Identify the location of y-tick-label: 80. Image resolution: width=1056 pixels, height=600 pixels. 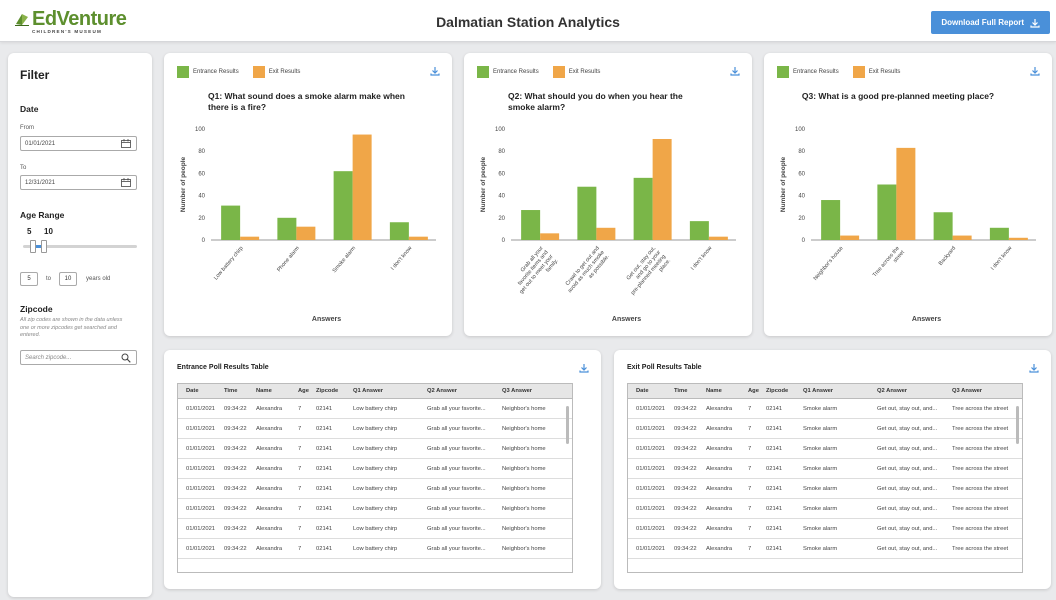
(501, 152).